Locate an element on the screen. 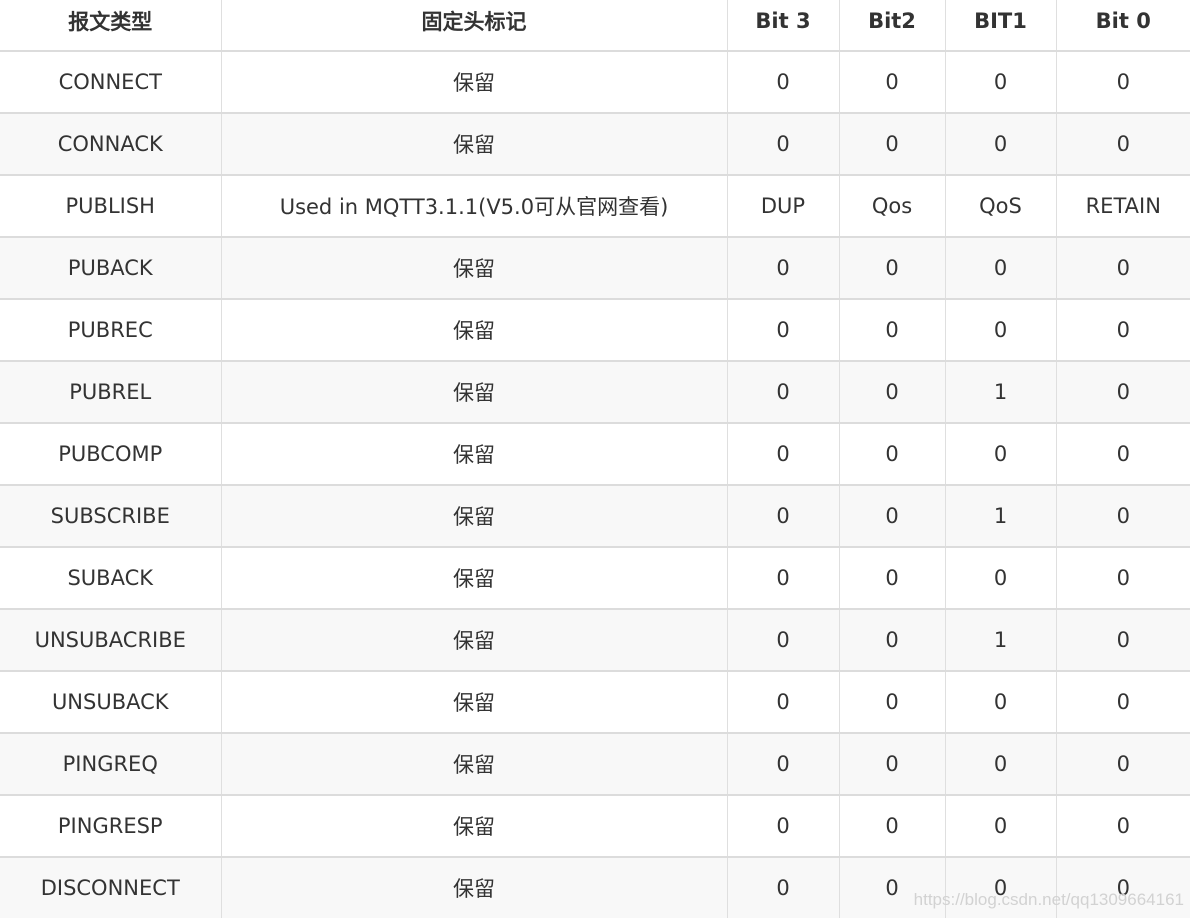 Image resolution: width=1190 pixels, height=918 pixels. table-row: CONNECT 保留 0 0 0 0 is located at coordinates (595, 82).